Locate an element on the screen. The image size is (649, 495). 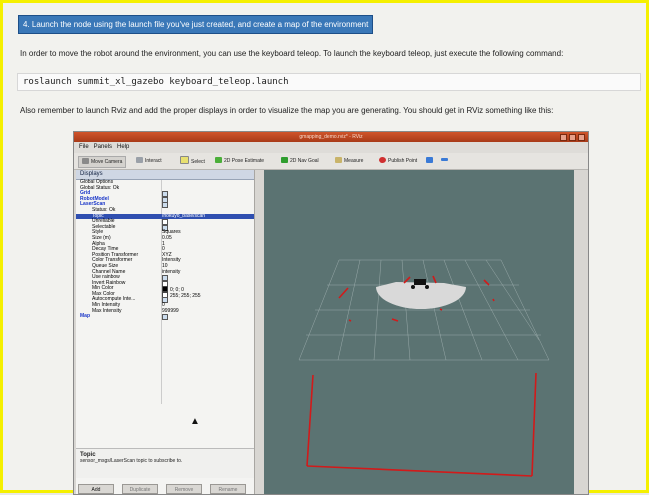
tool-label: Interact is located at coordinates (153, 161).